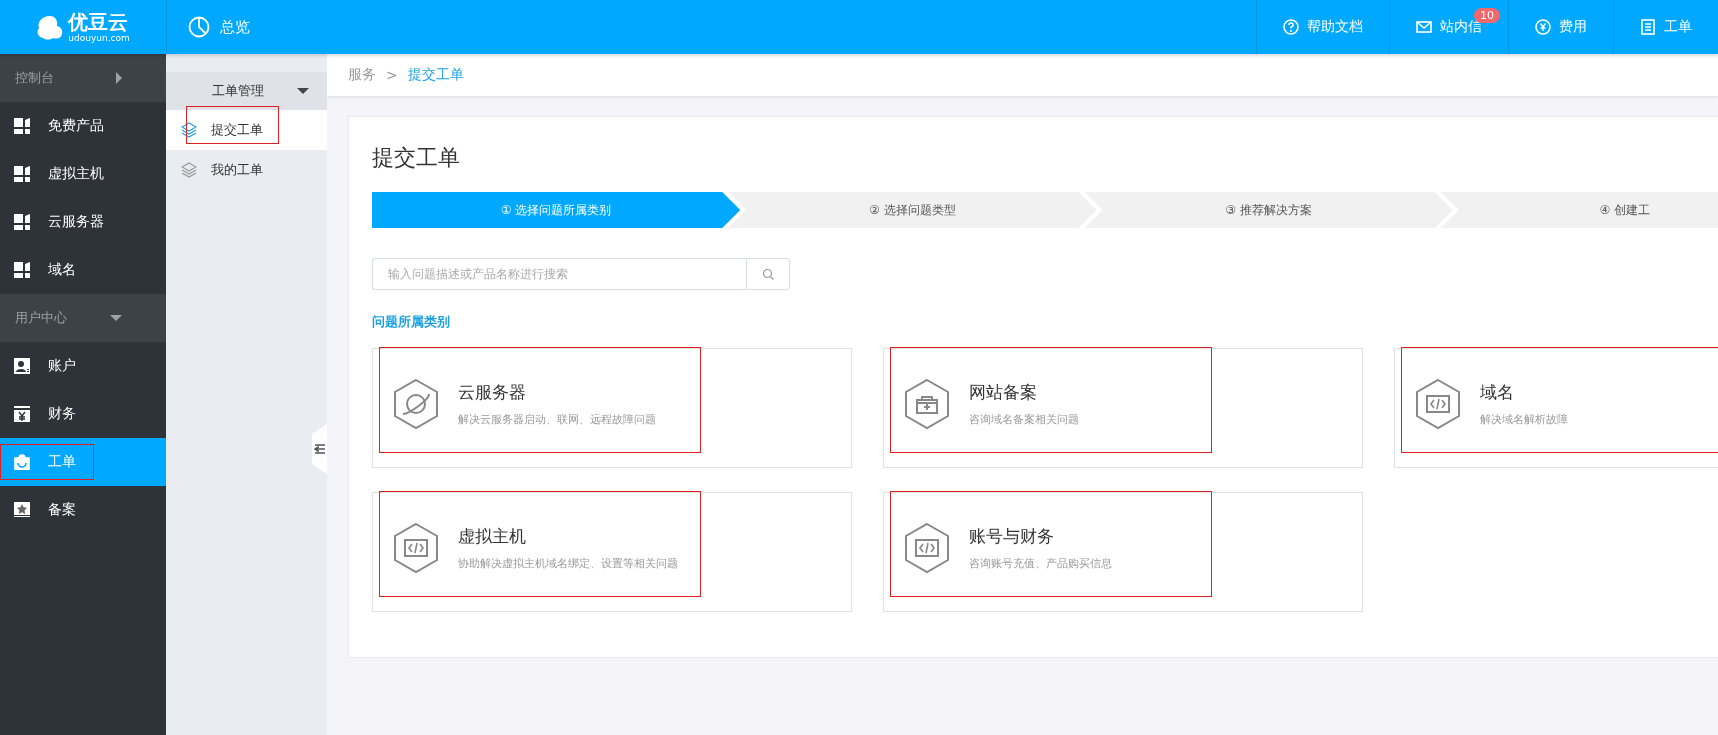 The width and height of the screenshot is (1718, 735). Describe the element at coordinates (492, 536) in the screenshot. I see `card-title: 虚拟主机` at that location.